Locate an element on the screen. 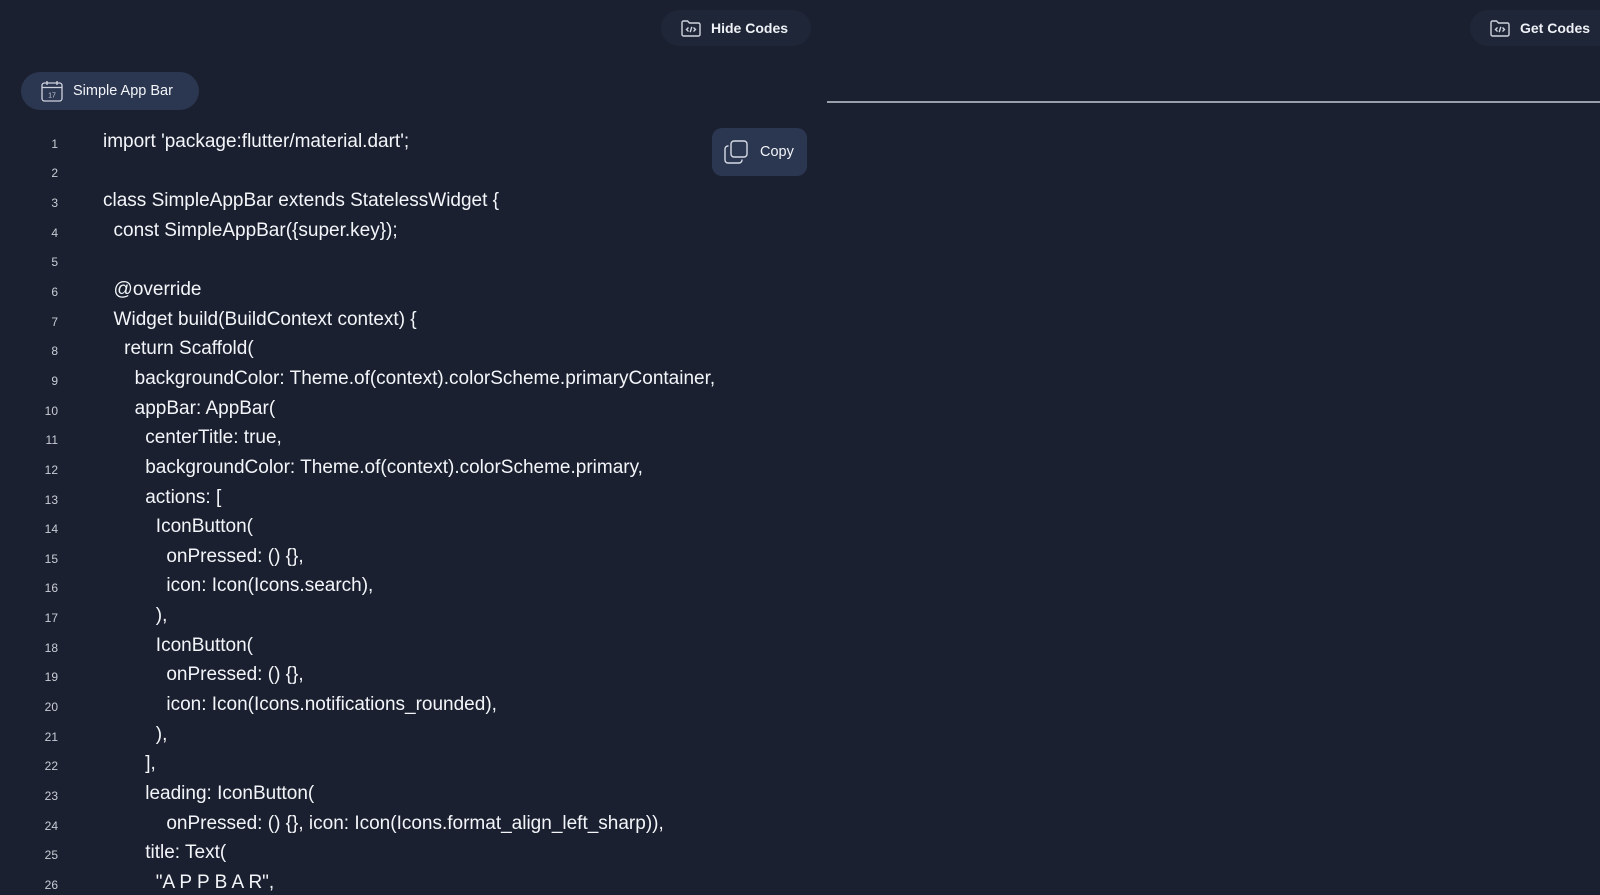  line-number: 2 is located at coordinates (54, 173).